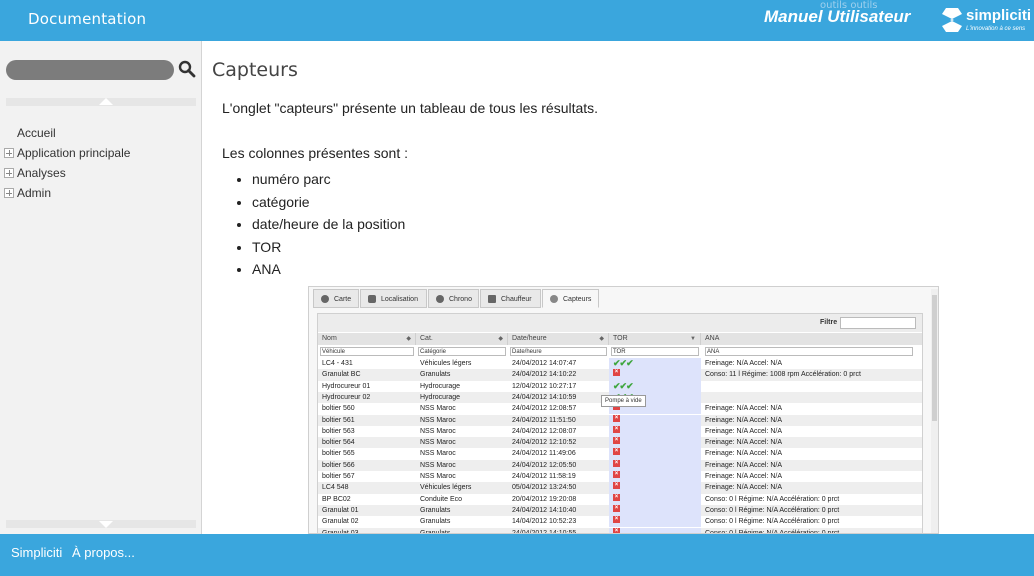  Describe the element at coordinates (328, 247) in the screenshot. I see `list-item: TOR` at that location.